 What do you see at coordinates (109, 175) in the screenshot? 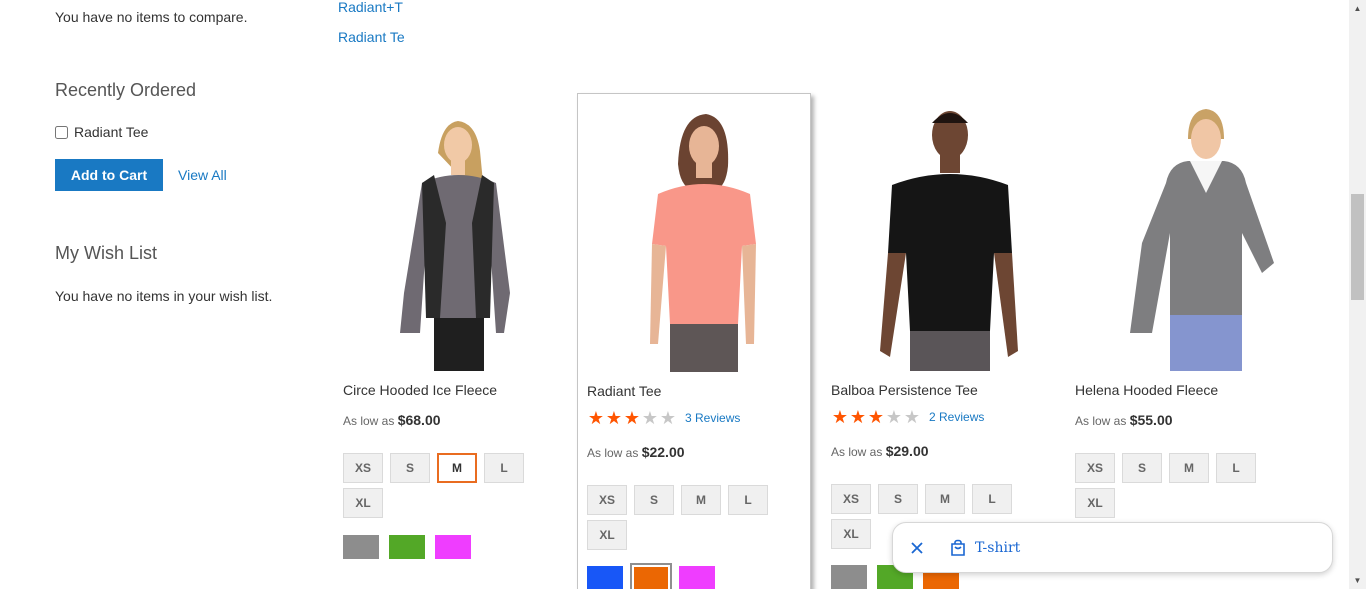
I see `add-to-cart-button: Add to Cart` at bounding box center [109, 175].